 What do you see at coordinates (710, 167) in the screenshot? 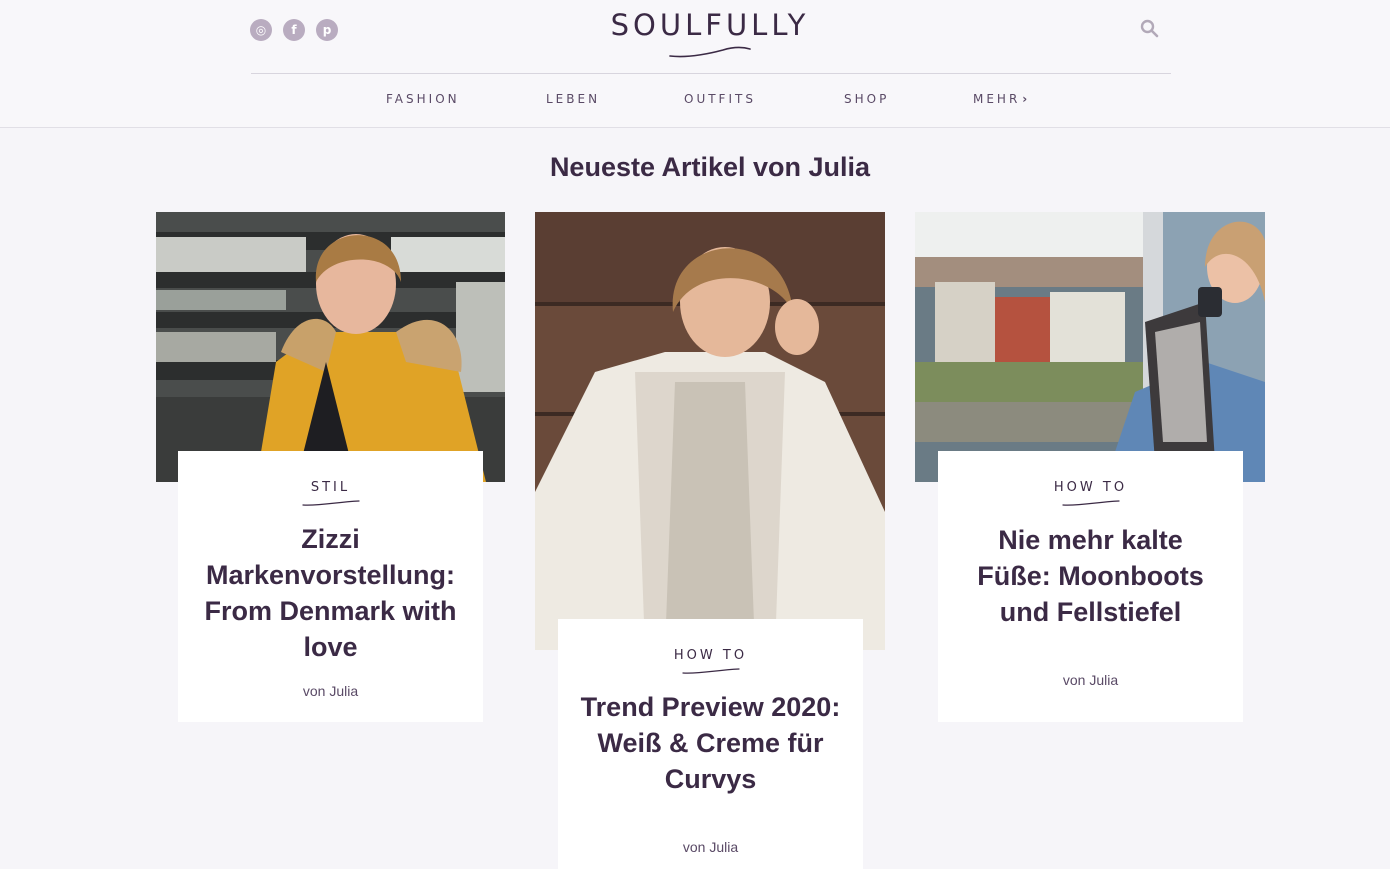
I see `section-title: Neueste Artikel von Julia` at bounding box center [710, 167].